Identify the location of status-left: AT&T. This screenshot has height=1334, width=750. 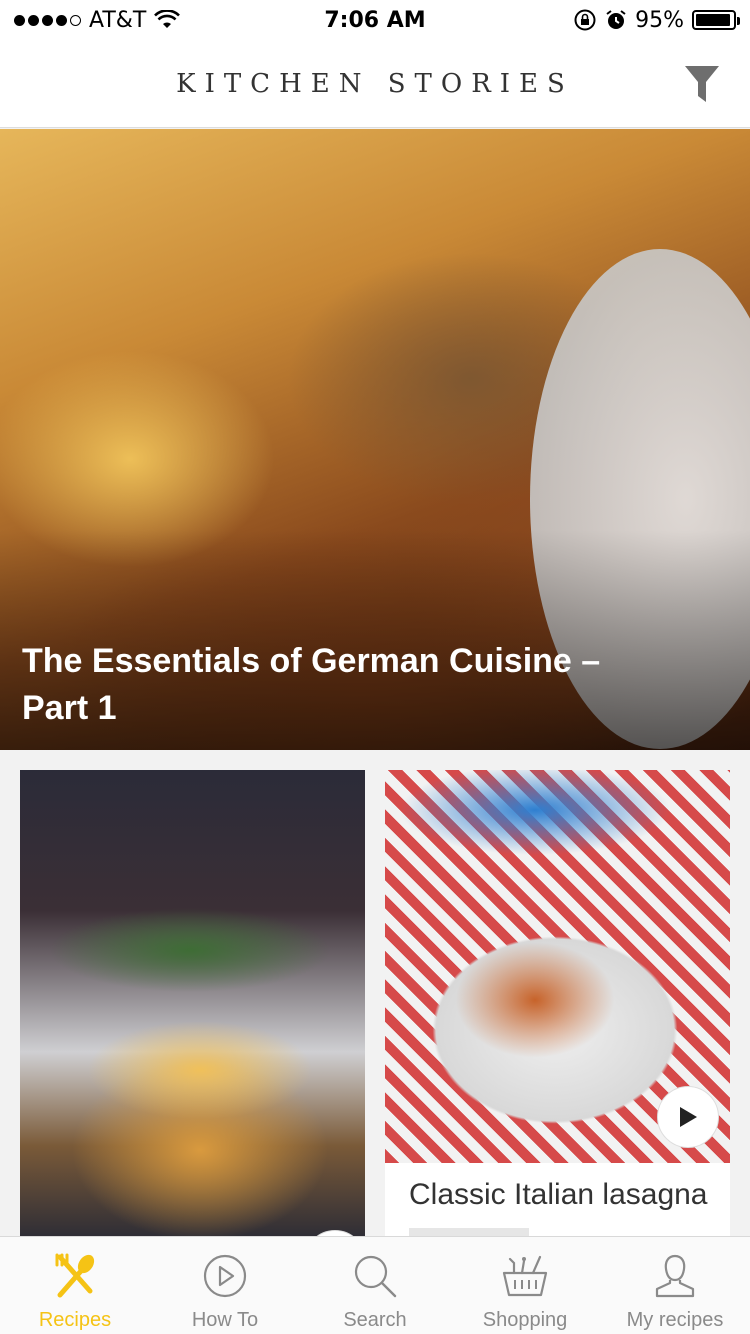
(97, 20).